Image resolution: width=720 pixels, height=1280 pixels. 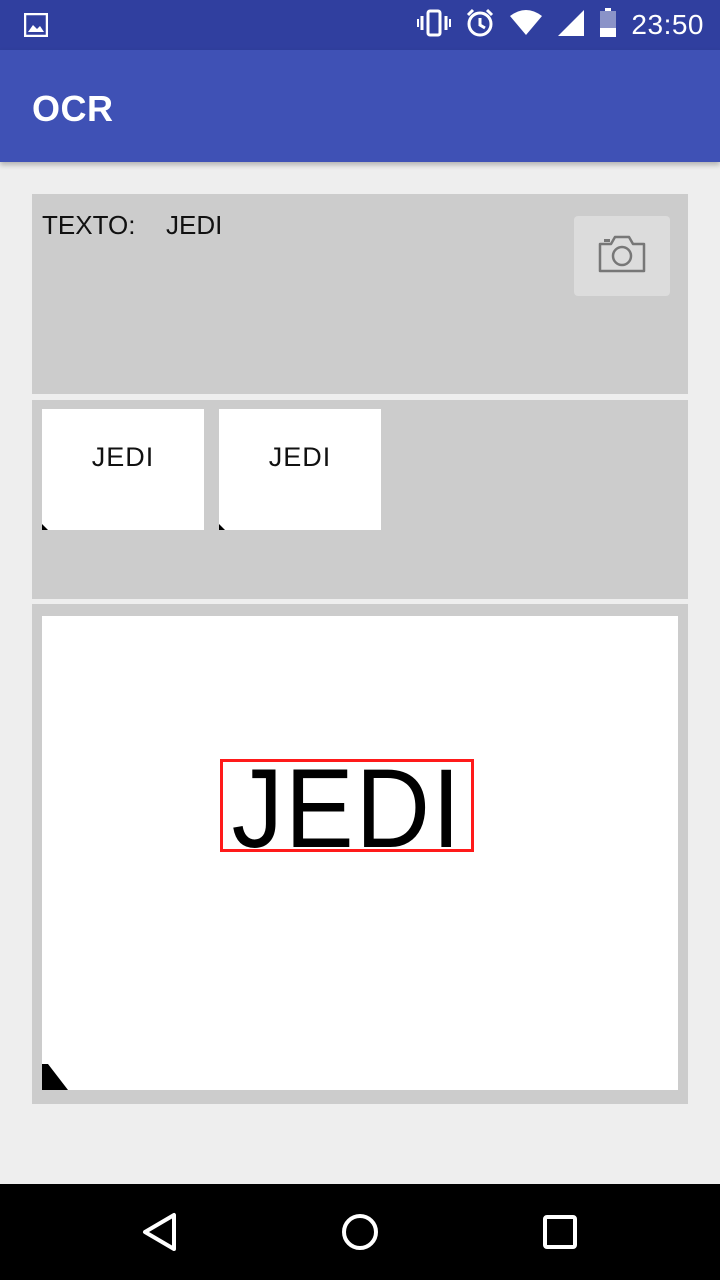 I want to click on result-panel: TEXTO: JEDI, so click(x=360, y=294).